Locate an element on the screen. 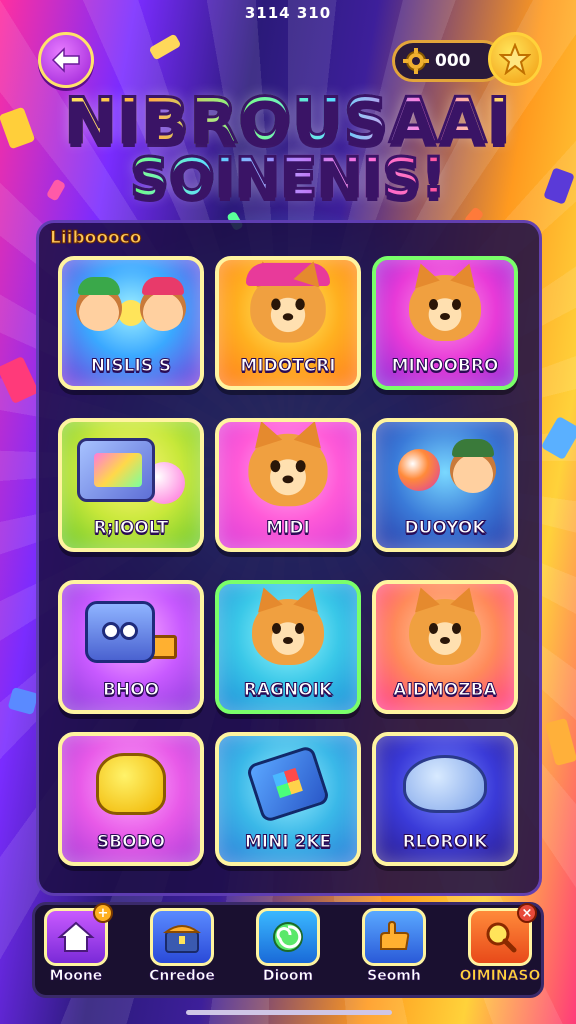 The width and height of the screenshot is (576, 1024). nav-item-search: × OIMINASO is located at coordinates (500, 948).